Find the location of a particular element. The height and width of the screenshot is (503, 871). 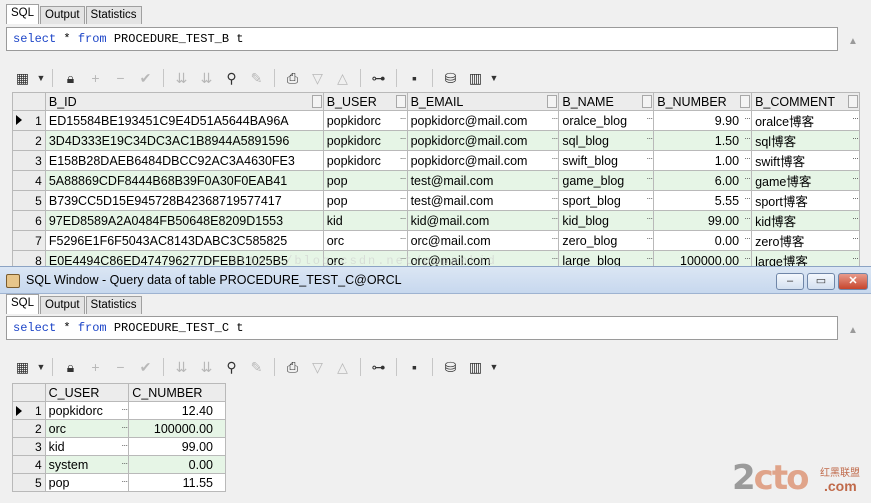

dropdown-icon: ▼ is located at coordinates (494, 78).